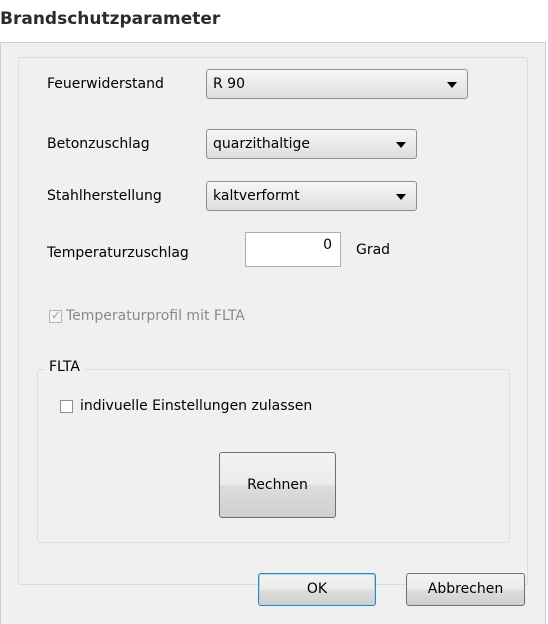 The height and width of the screenshot is (624, 548). I want to click on ok-button: OK, so click(317, 589).